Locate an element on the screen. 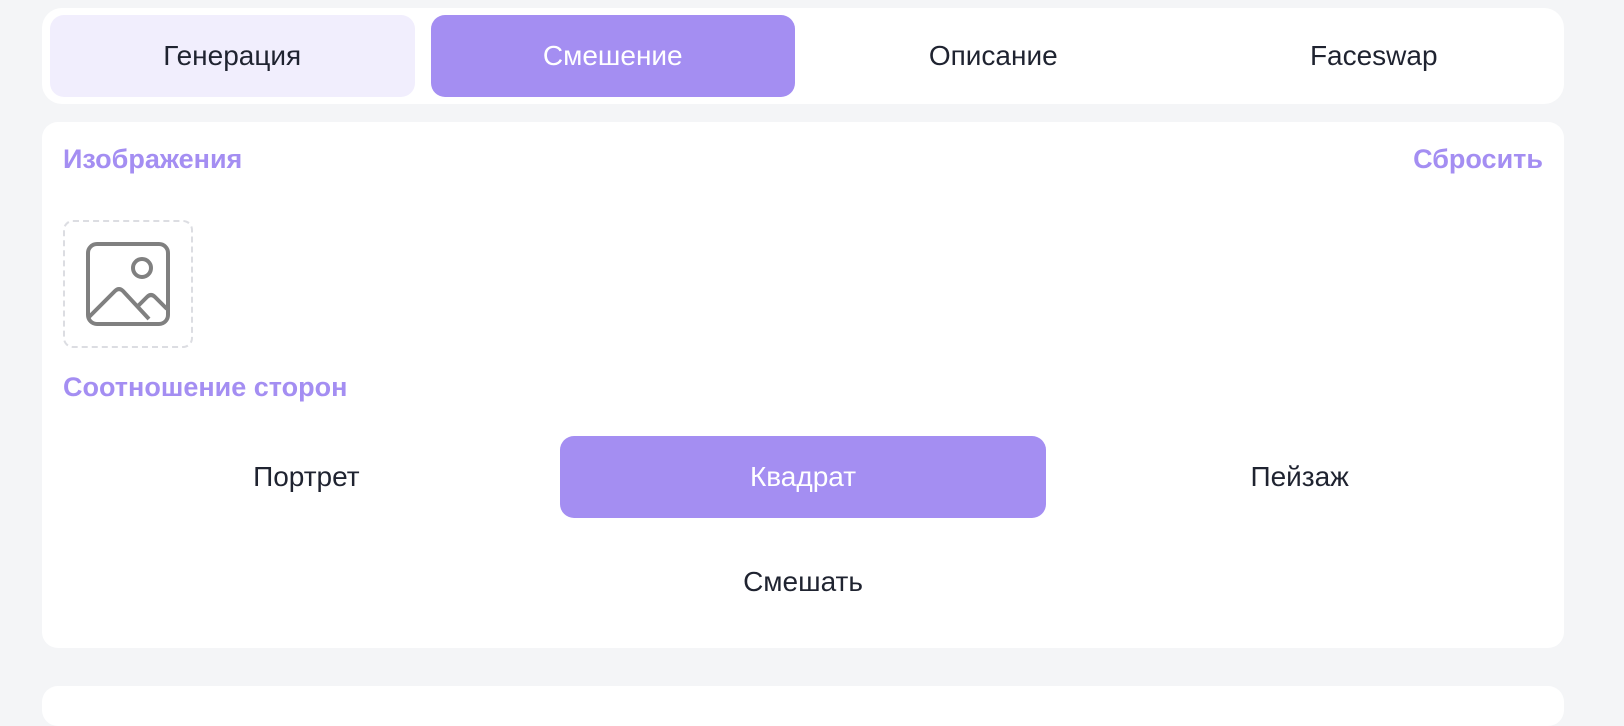 This screenshot has height=726, width=1624. aspect-ratio-label: Соотношение сторон is located at coordinates (205, 387).